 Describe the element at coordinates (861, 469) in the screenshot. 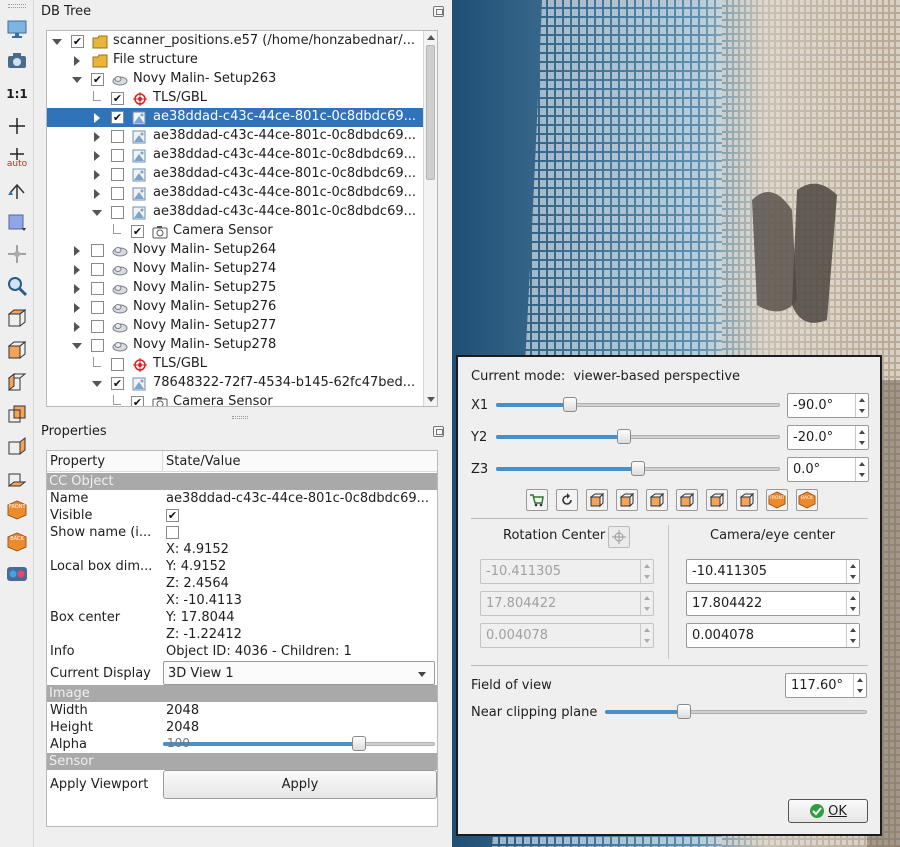

I see `z3-spin-arrows` at that location.